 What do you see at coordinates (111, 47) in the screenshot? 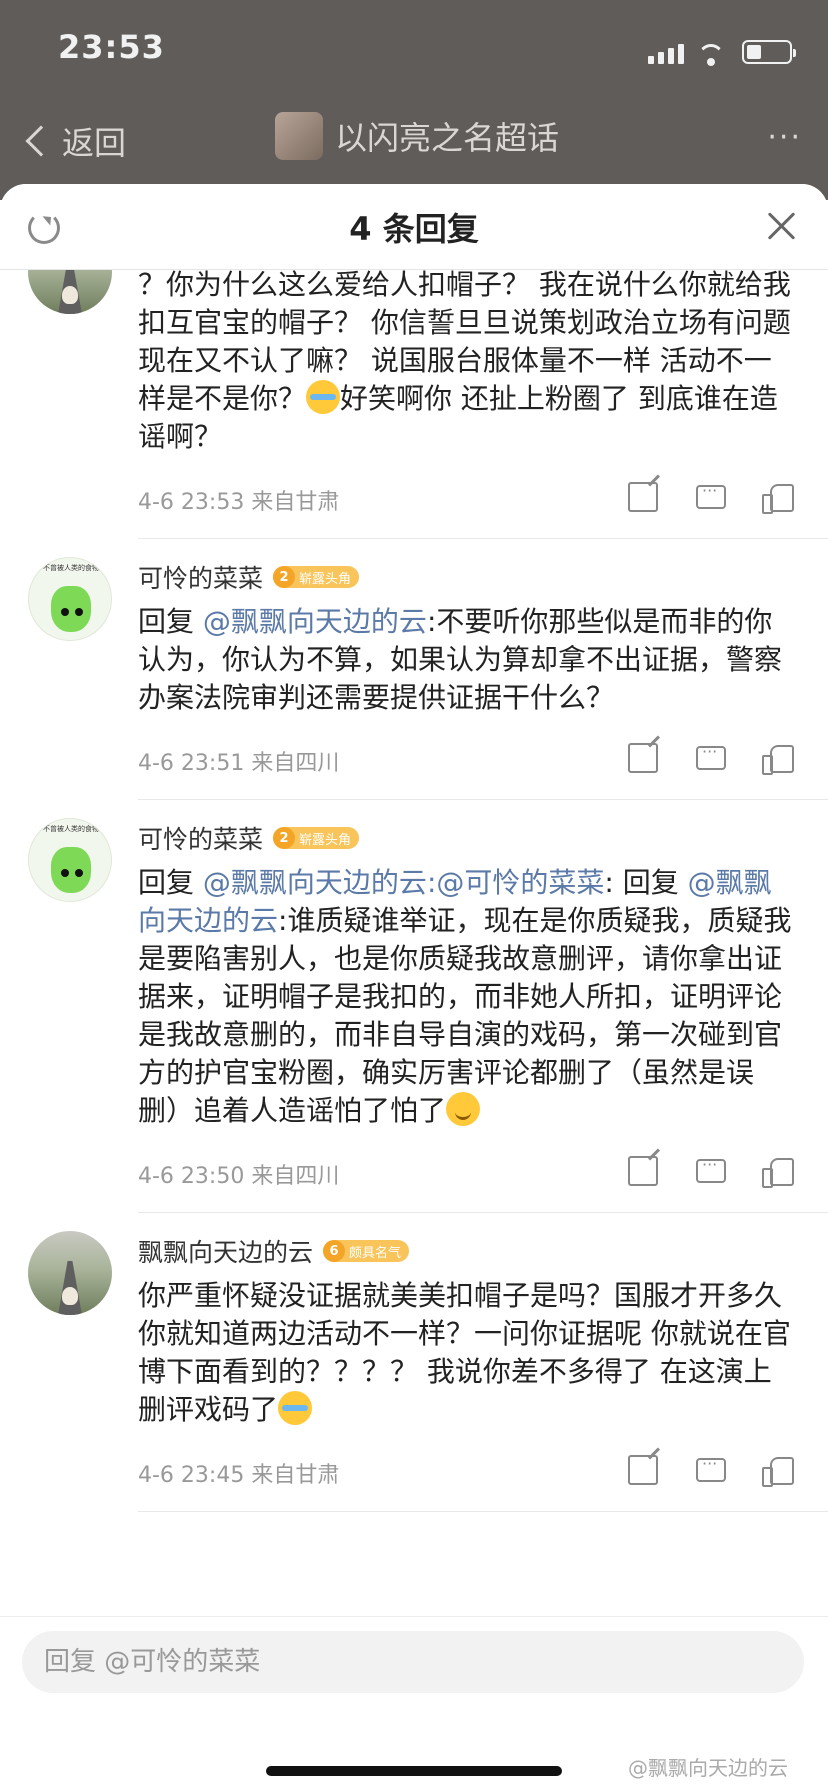
I see `status-time: 23:53` at bounding box center [111, 47].